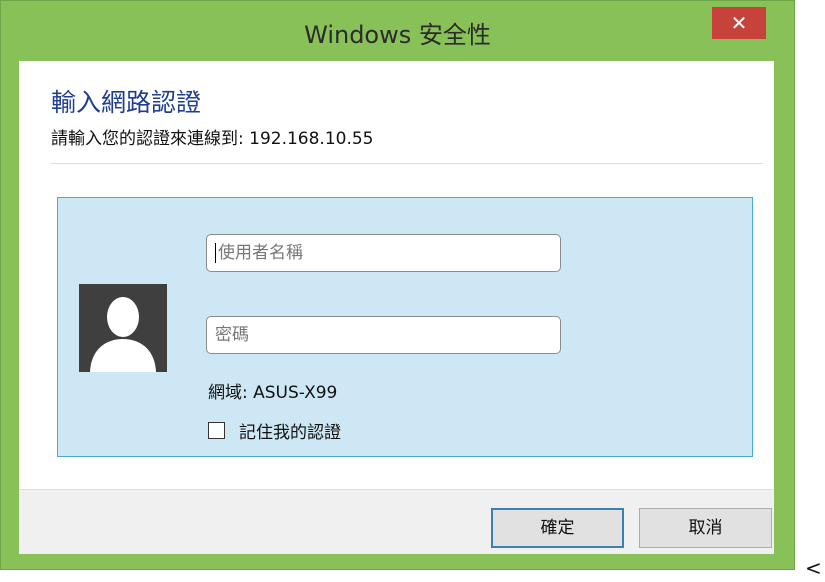 The image size is (825, 582). I want to click on title-bar: Windows 安全性 ✕, so click(397, 31).